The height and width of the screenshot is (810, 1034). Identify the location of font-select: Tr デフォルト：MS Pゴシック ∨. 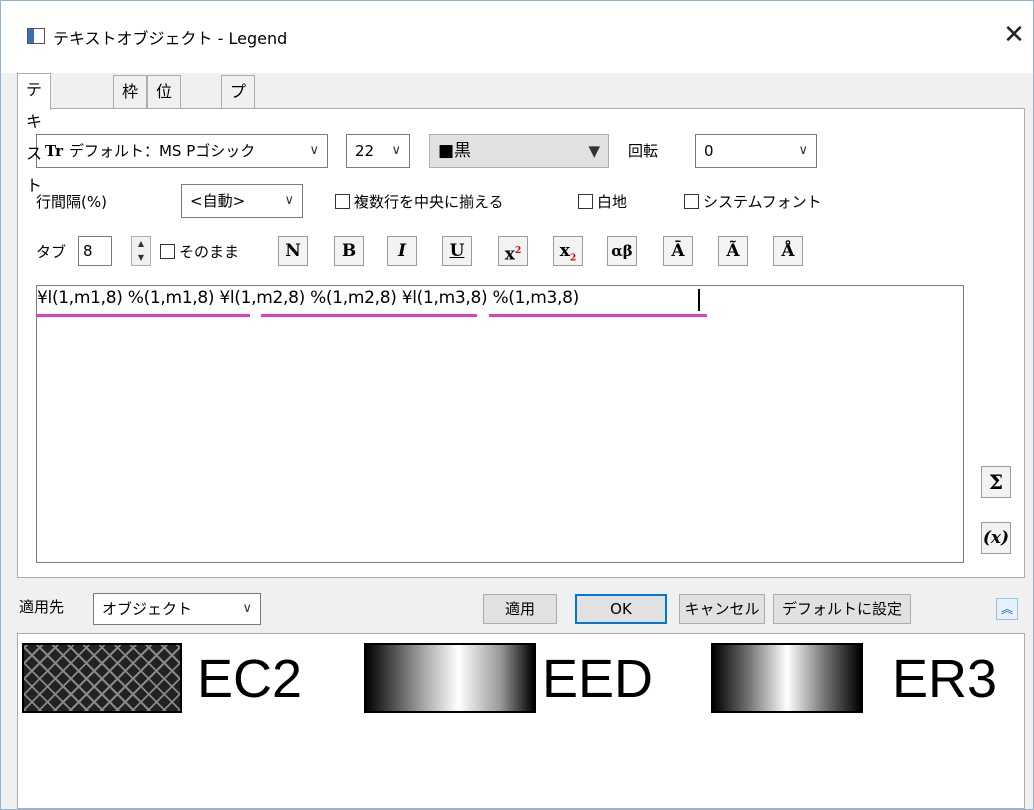
(182, 151).